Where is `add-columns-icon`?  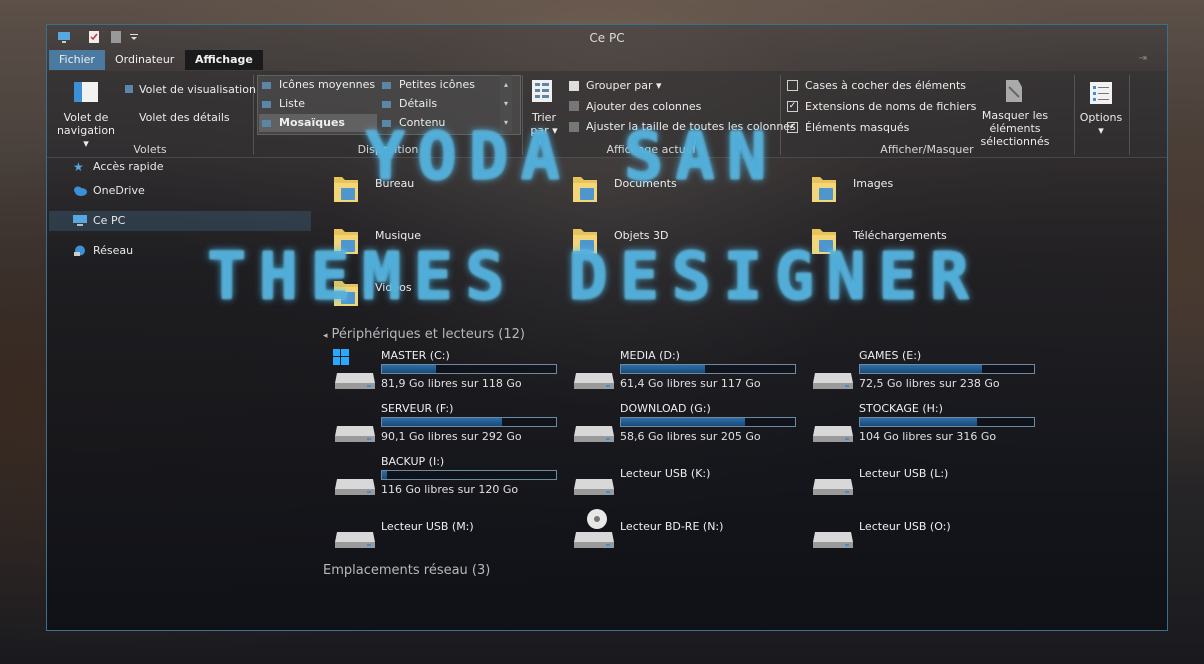
add-columns-icon is located at coordinates (574, 106).